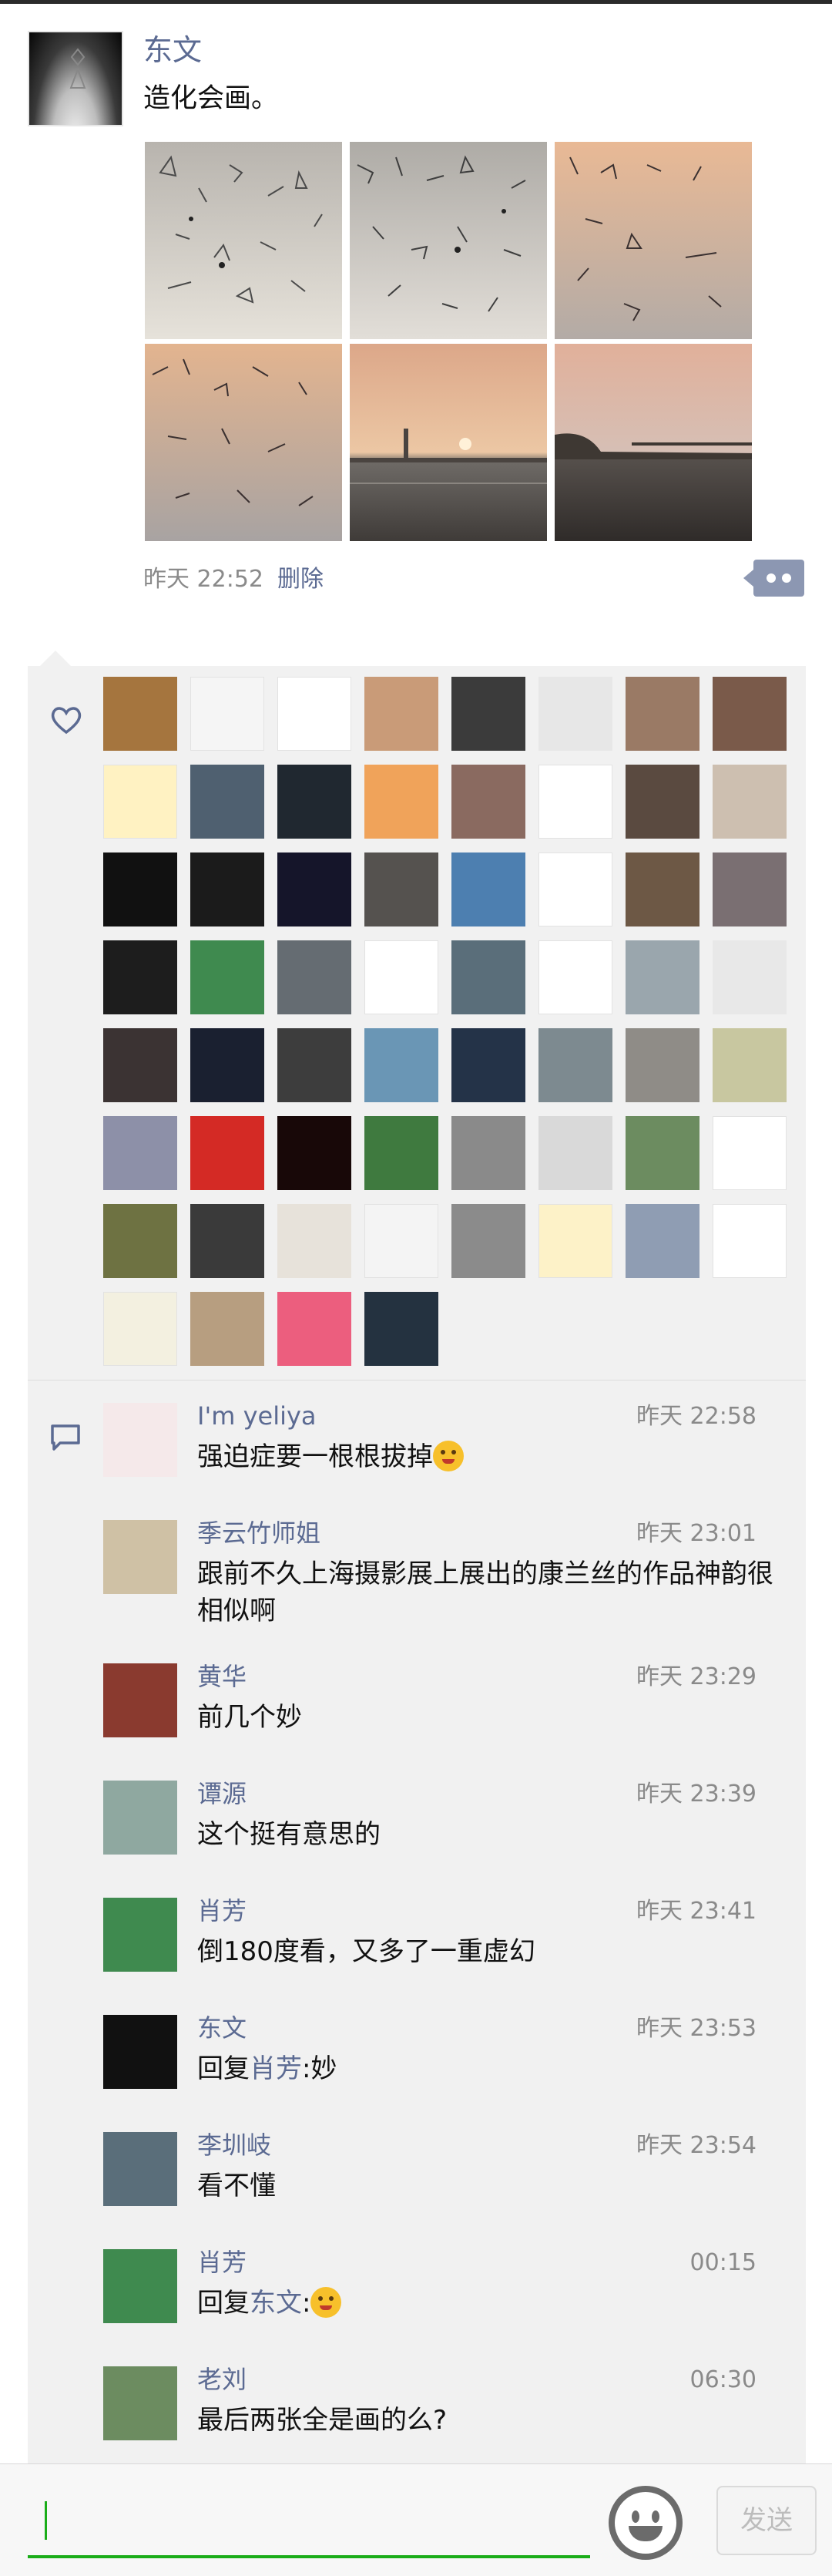 This screenshot has height=2576, width=832. What do you see at coordinates (417, 2071) in the screenshot?
I see `comment-item: 东文 昨天 23:53 回复肖芳:妙` at bounding box center [417, 2071].